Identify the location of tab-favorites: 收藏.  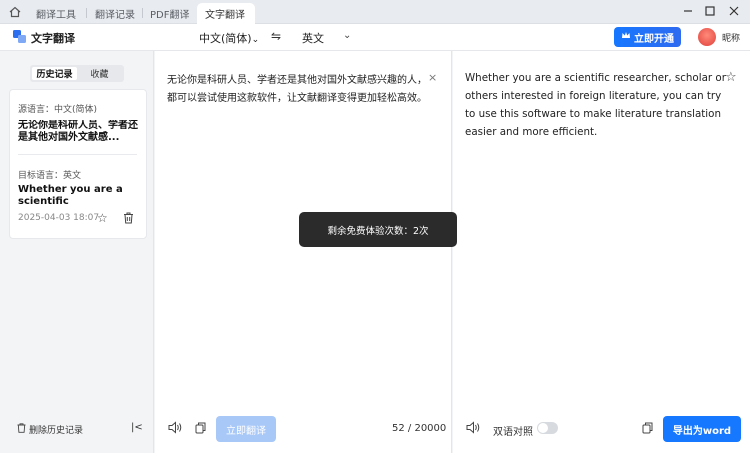
(99, 73).